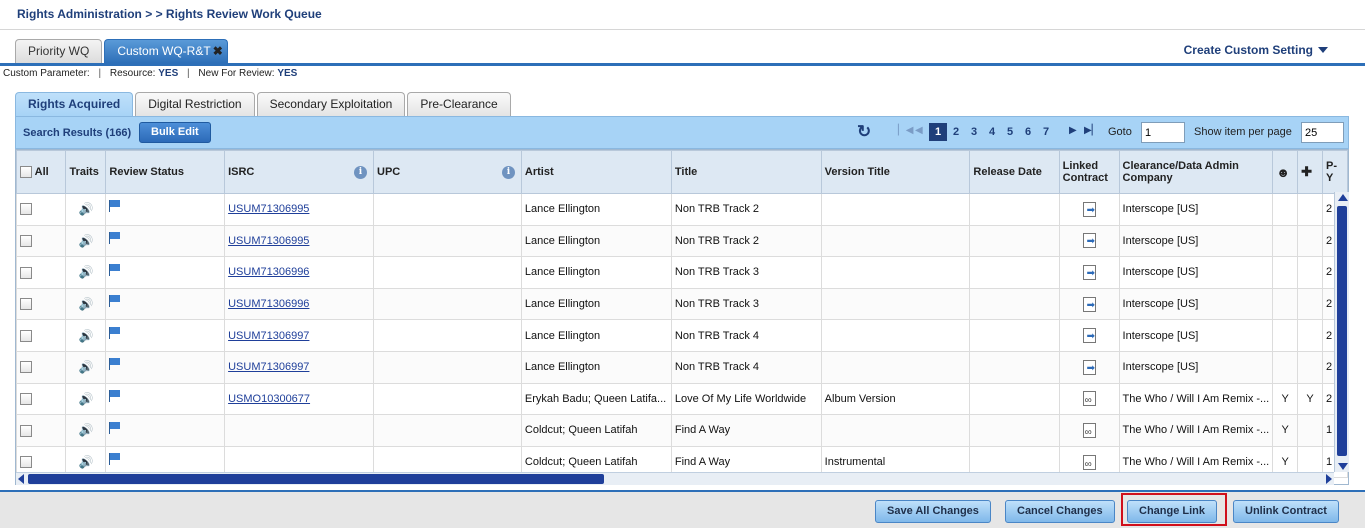 Image resolution: width=1365 pixels, height=528 pixels. I want to click on goto-page-input, so click(1163, 132).